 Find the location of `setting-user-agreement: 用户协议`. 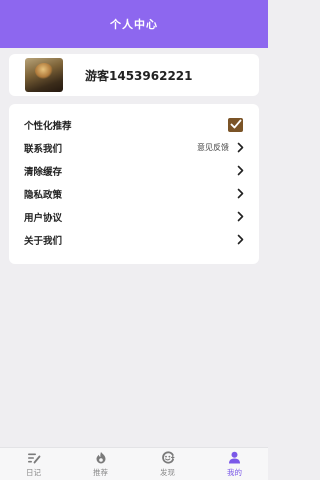

setting-user-agreement: 用户协议 is located at coordinates (134, 216).